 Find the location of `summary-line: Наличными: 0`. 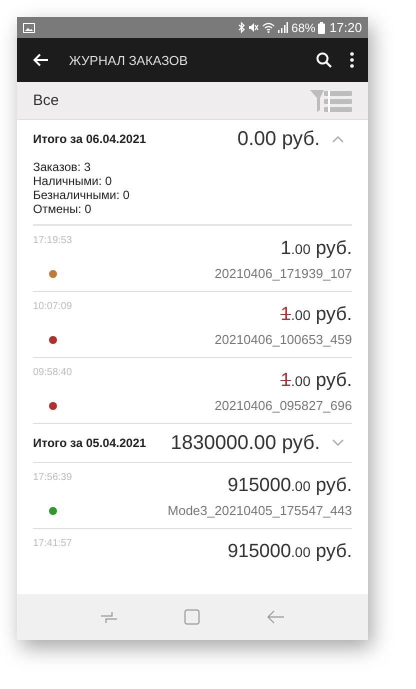

summary-line: Наличными: 0 is located at coordinates (73, 181).